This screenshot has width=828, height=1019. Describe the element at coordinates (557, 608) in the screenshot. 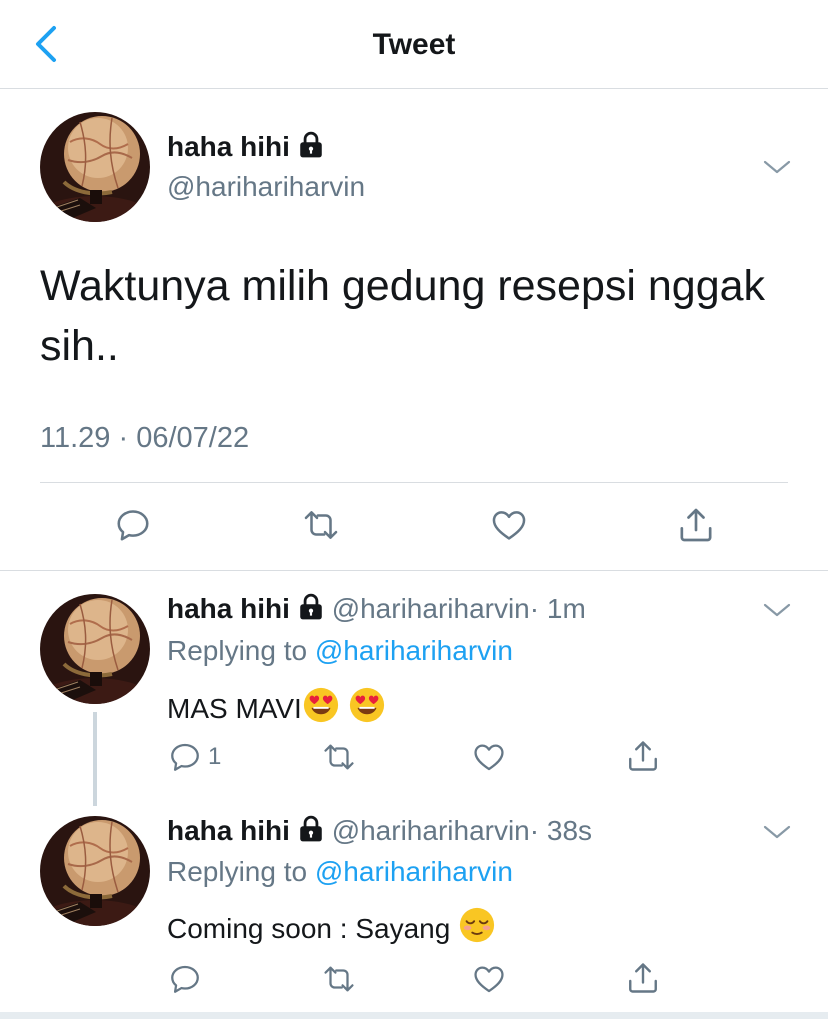

I see `reply-time: · 1m` at that location.